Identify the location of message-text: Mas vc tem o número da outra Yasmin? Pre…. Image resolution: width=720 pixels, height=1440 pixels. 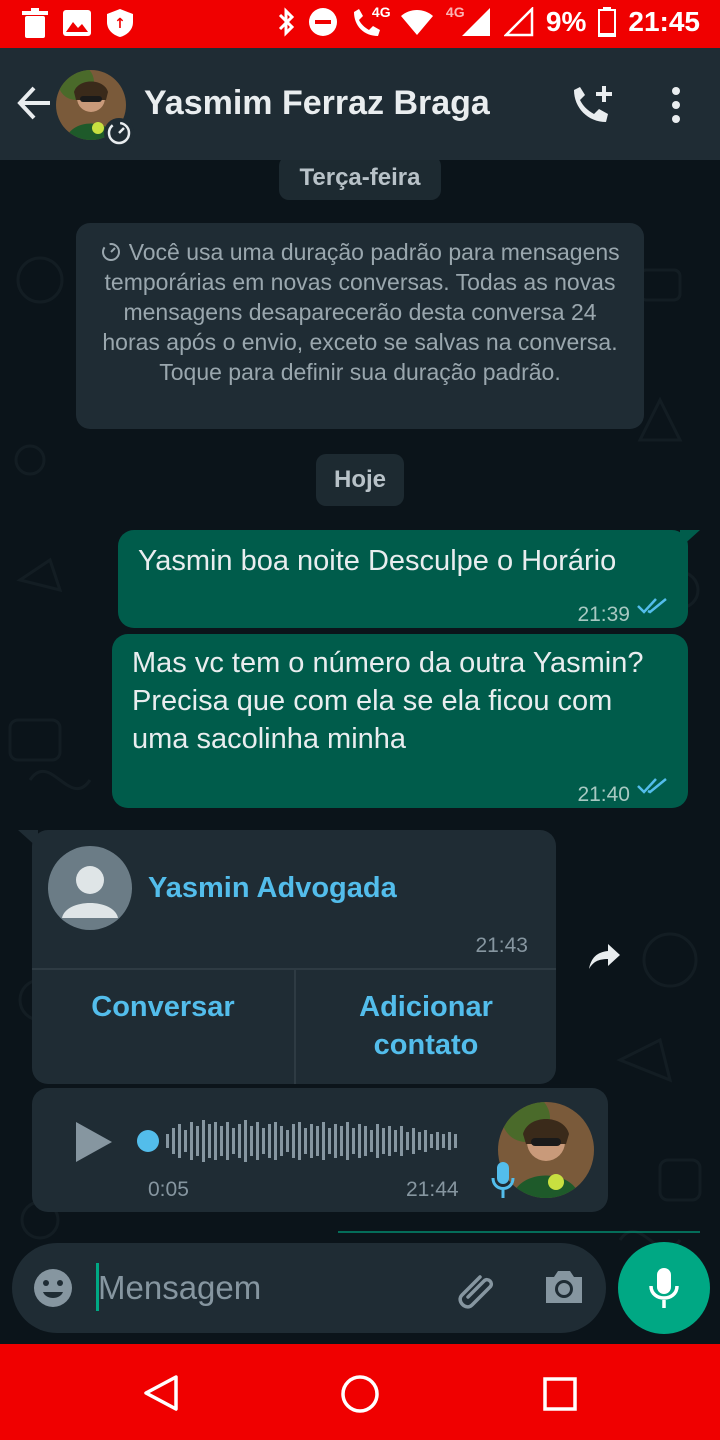
(388, 701).